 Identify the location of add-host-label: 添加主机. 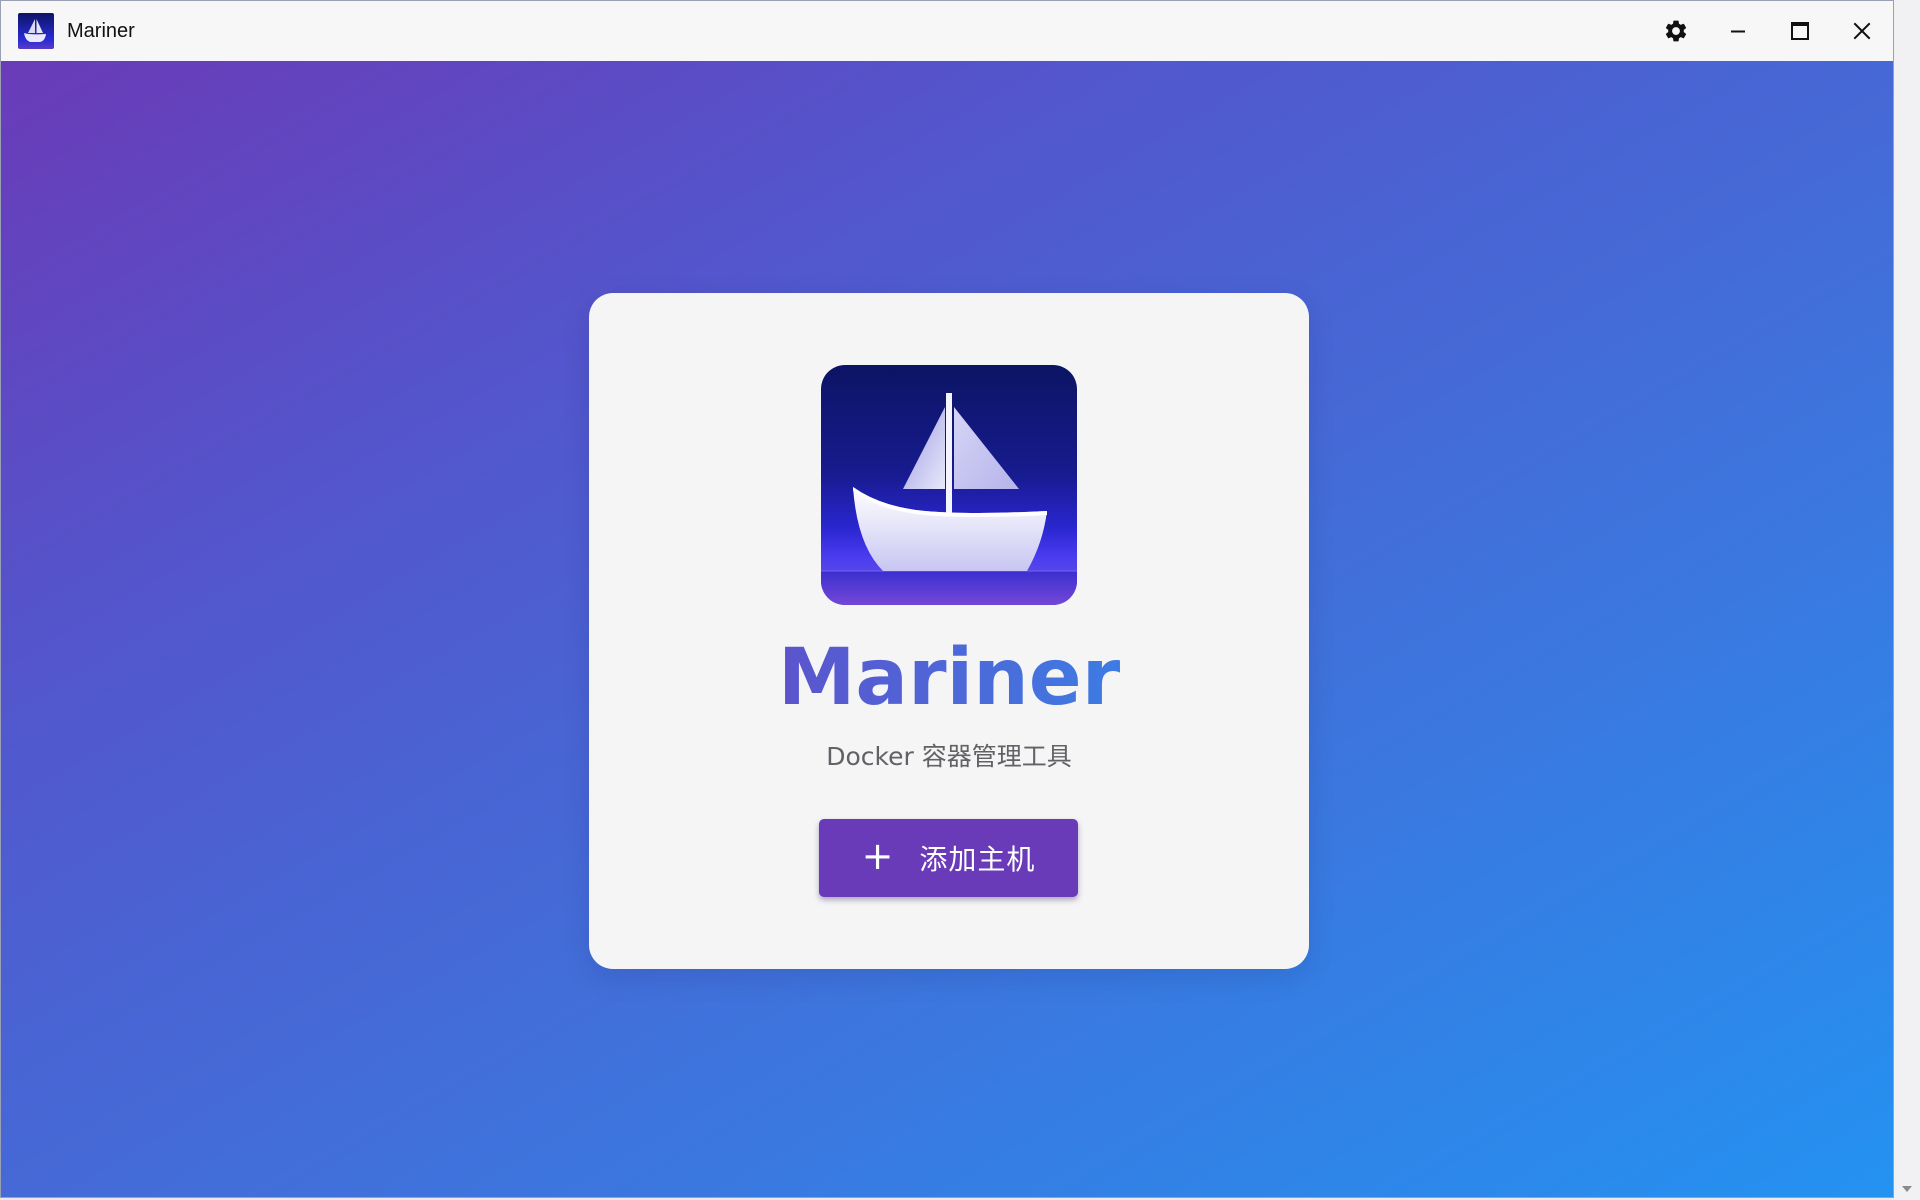
(977, 859).